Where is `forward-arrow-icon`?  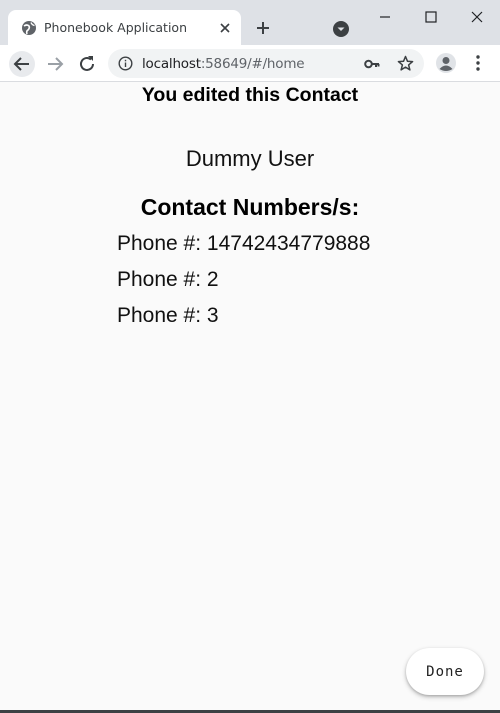
forward-arrow-icon is located at coordinates (55, 64).